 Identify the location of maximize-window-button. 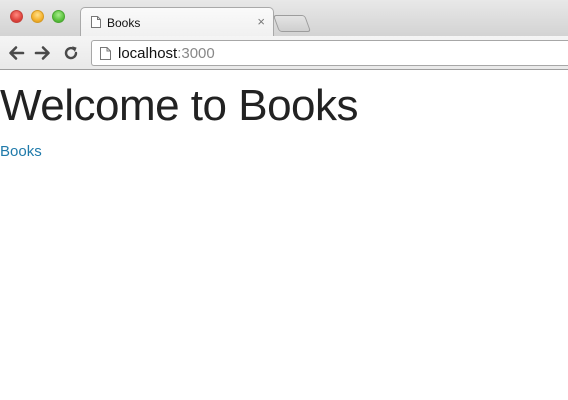
(58, 16).